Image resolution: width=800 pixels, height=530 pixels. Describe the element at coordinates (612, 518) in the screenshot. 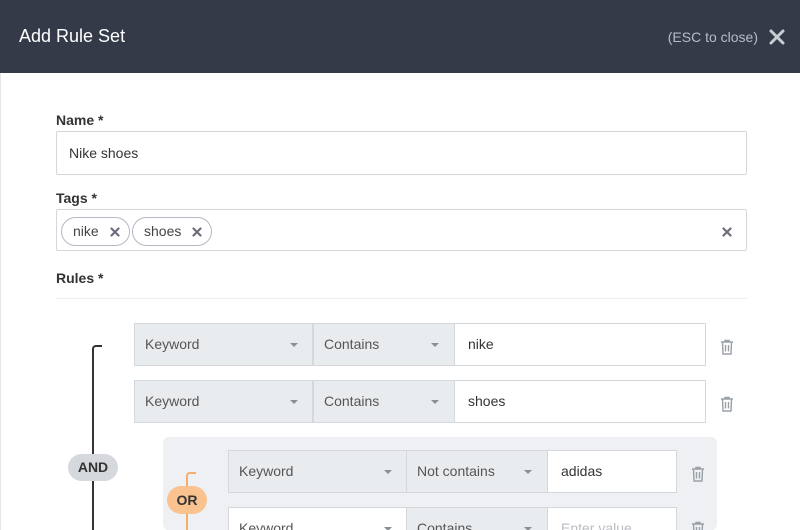

I see `value-input: Enter value` at that location.